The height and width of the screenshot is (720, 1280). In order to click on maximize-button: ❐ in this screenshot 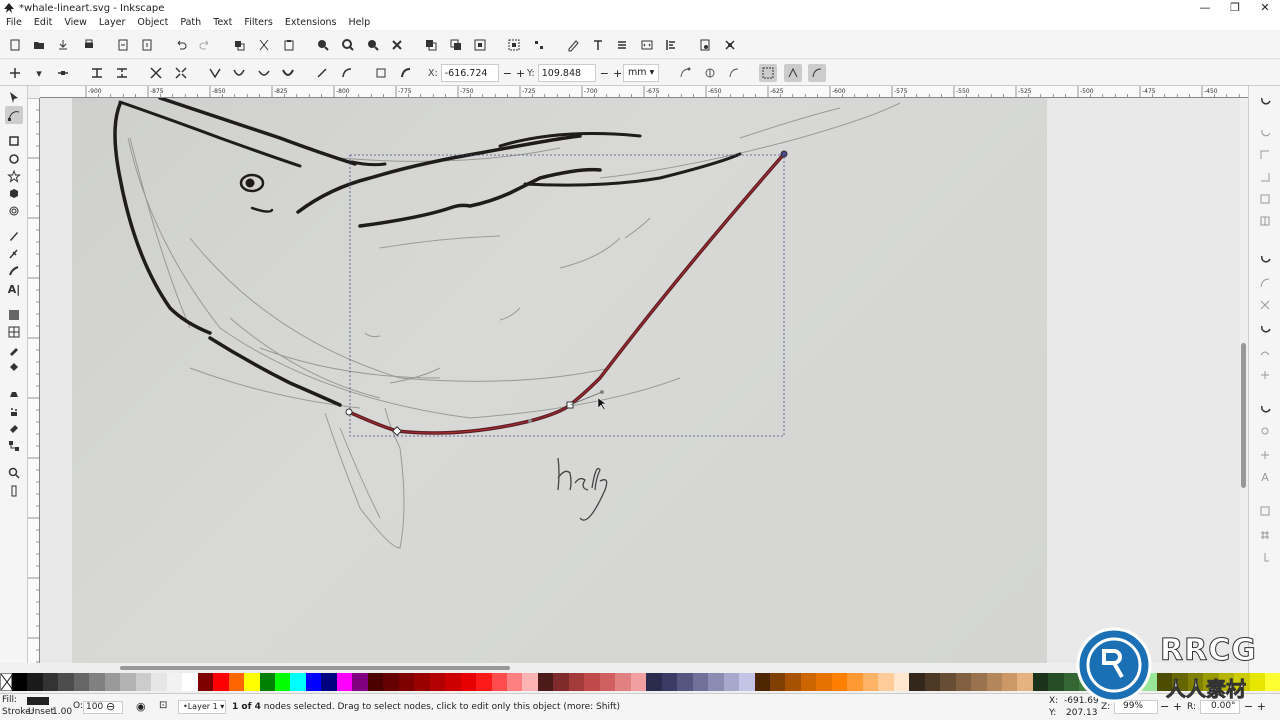, I will do `click(1235, 7)`.